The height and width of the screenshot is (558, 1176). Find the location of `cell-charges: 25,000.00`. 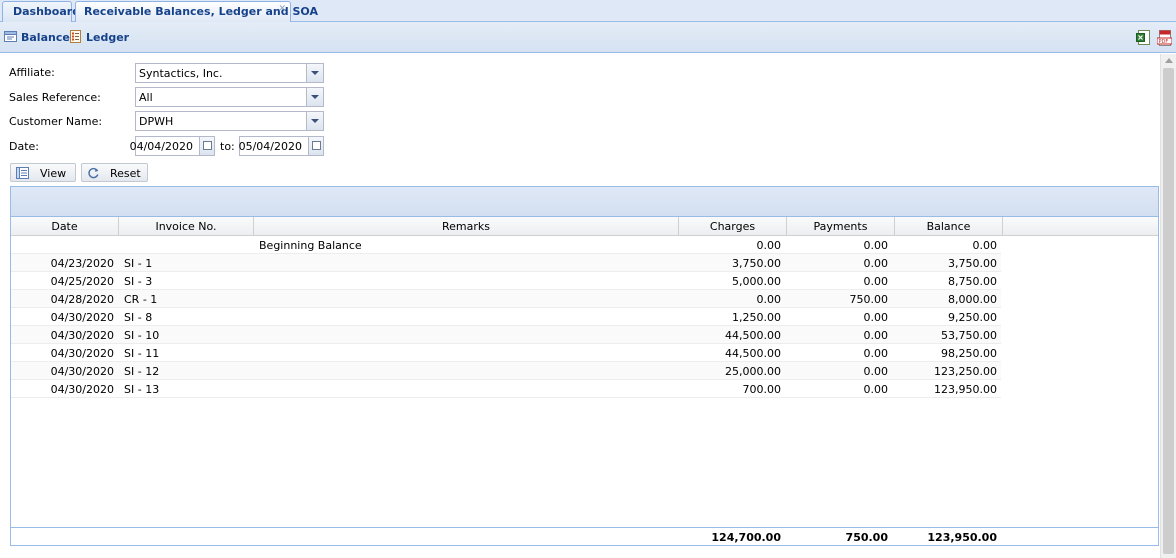

cell-charges: 25,000.00 is located at coordinates (753, 371).